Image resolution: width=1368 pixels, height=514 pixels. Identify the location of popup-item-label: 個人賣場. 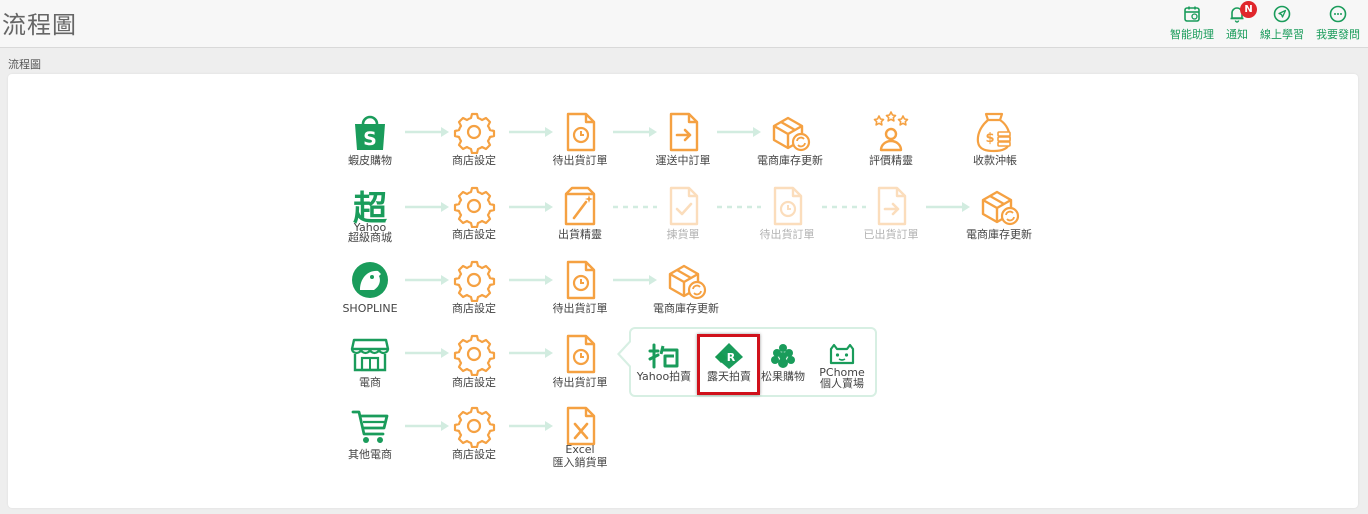
(842, 383).